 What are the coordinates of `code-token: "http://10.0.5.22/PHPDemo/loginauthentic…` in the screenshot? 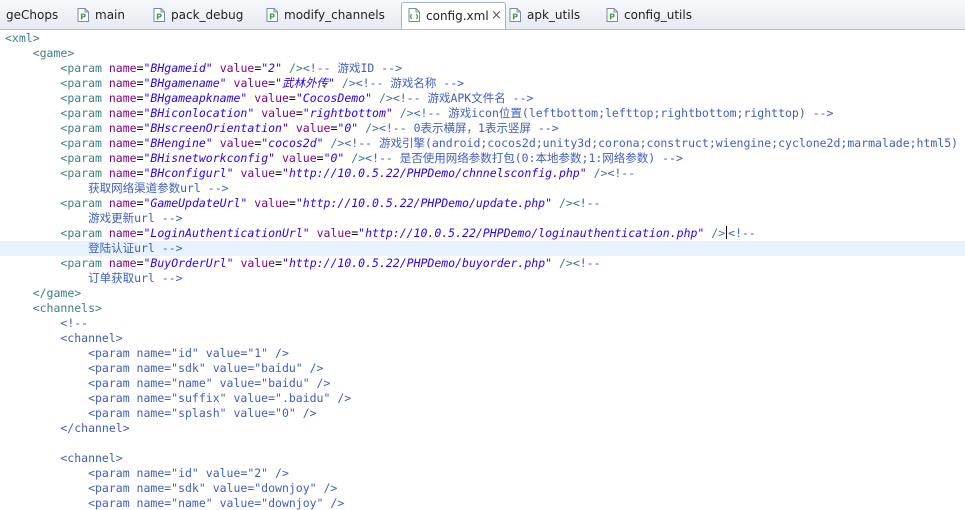 It's located at (531, 233).